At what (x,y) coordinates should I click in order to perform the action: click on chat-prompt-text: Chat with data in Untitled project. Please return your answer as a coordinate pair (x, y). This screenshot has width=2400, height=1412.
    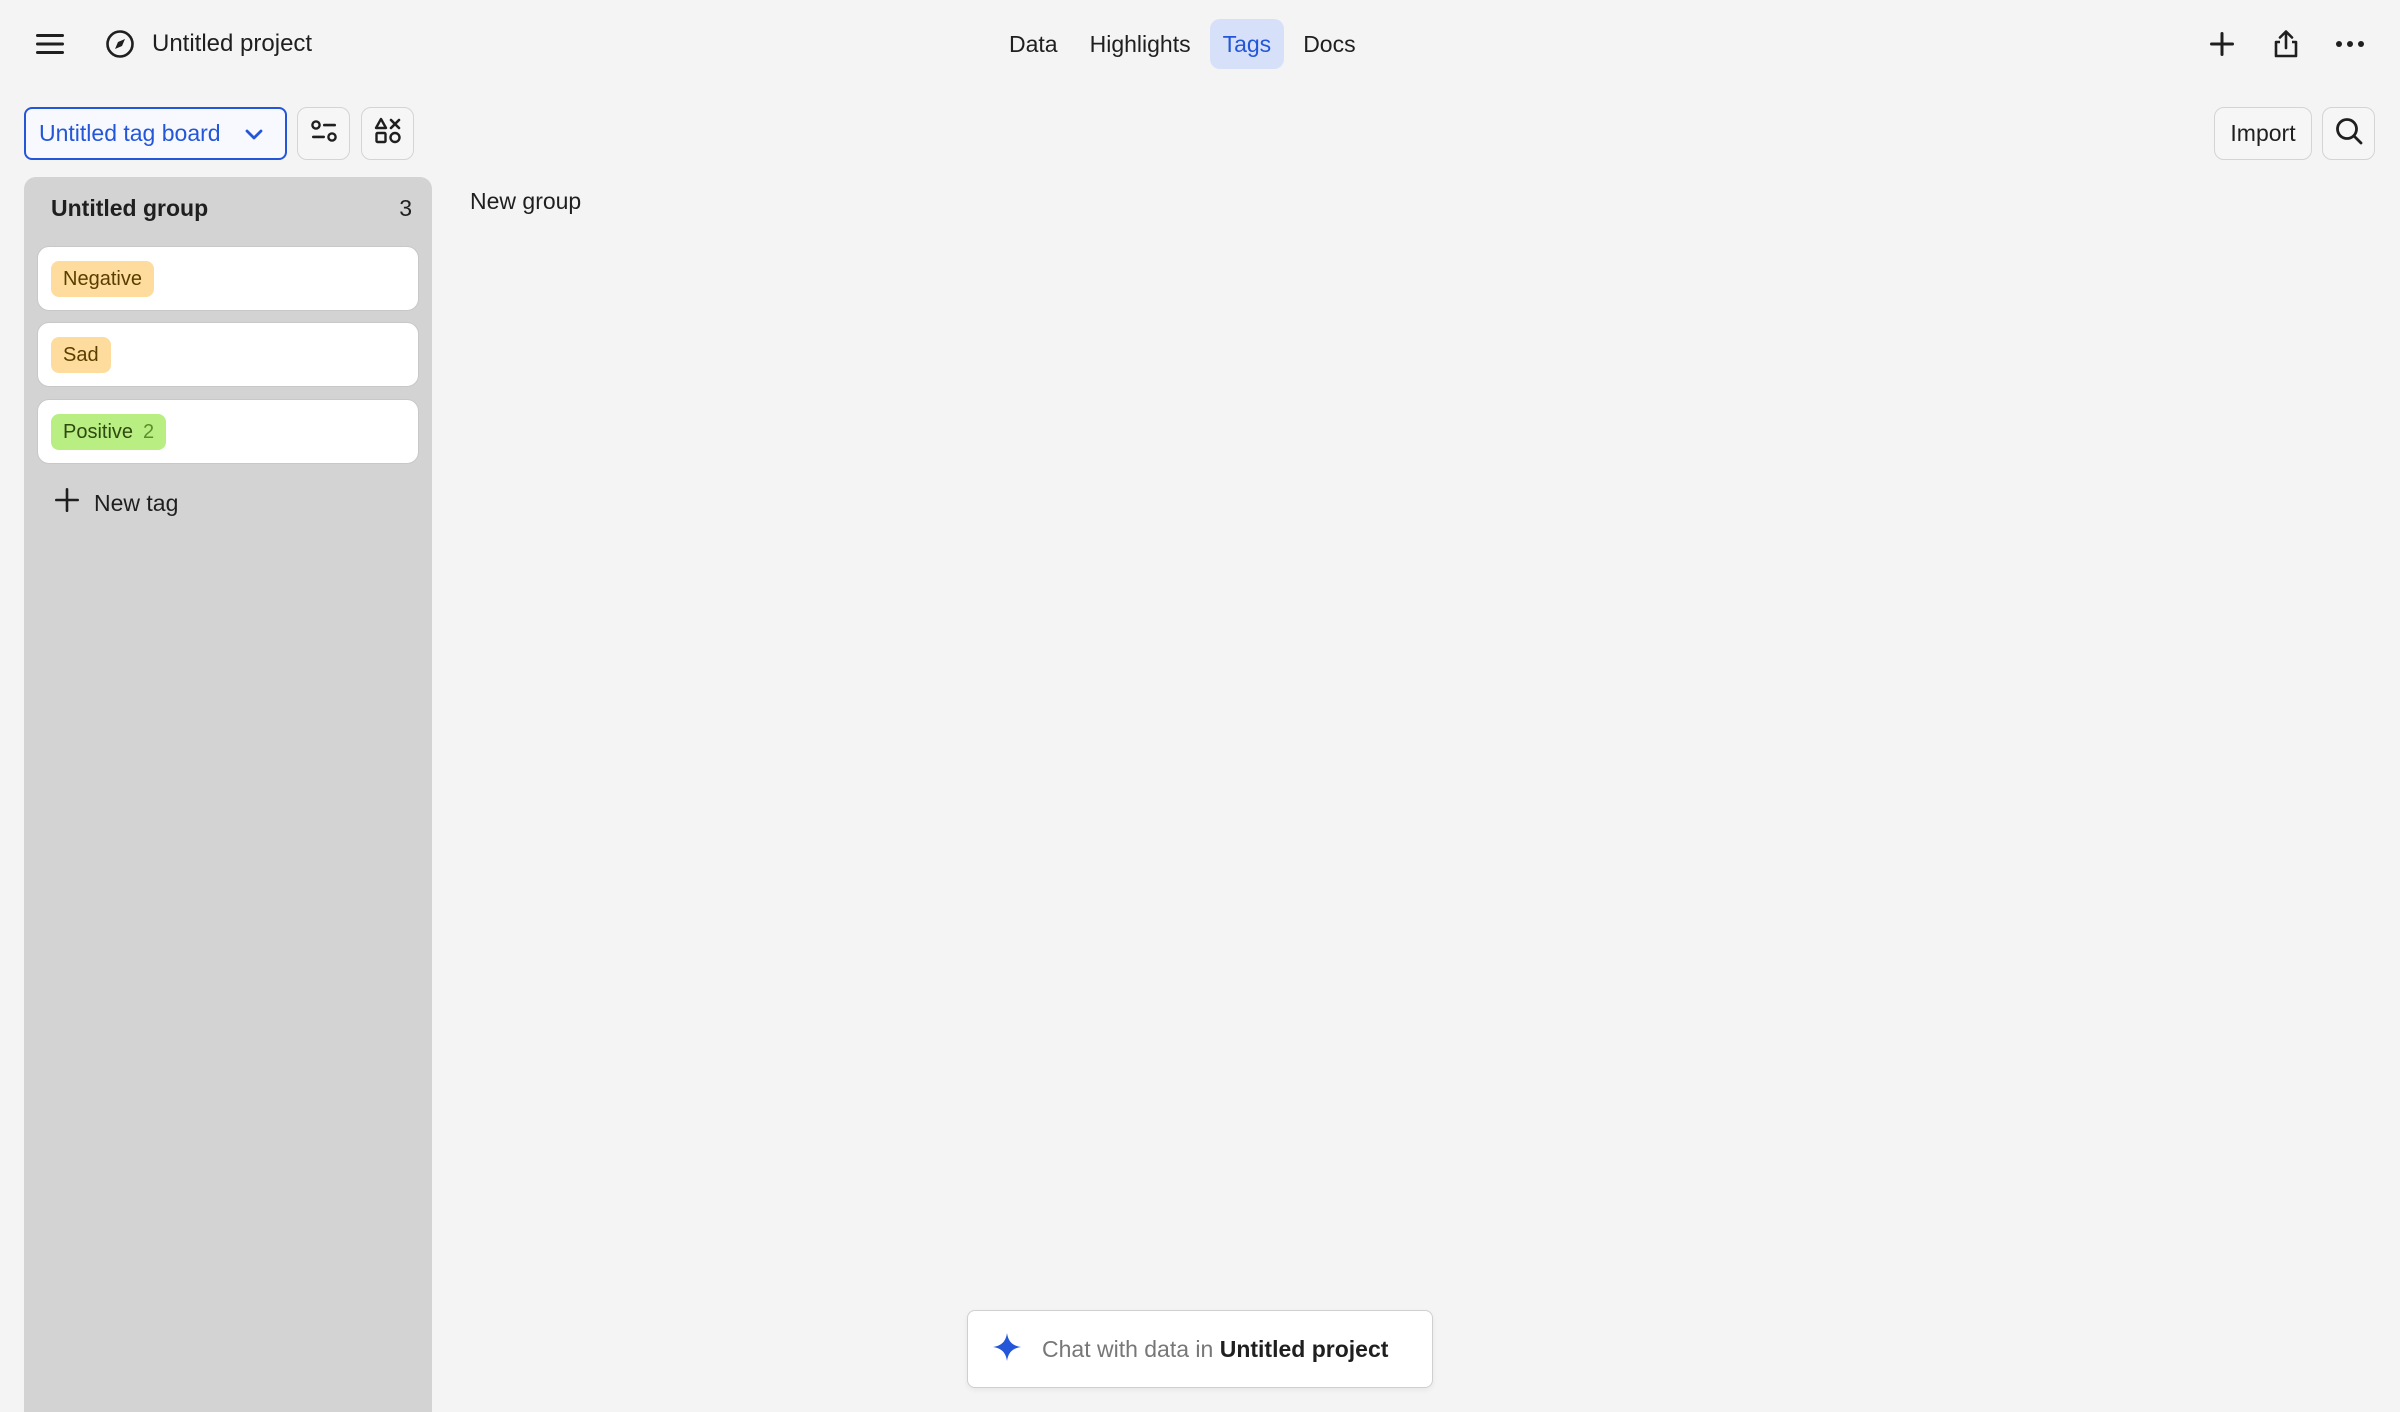
    Looking at the image, I should click on (1215, 1349).